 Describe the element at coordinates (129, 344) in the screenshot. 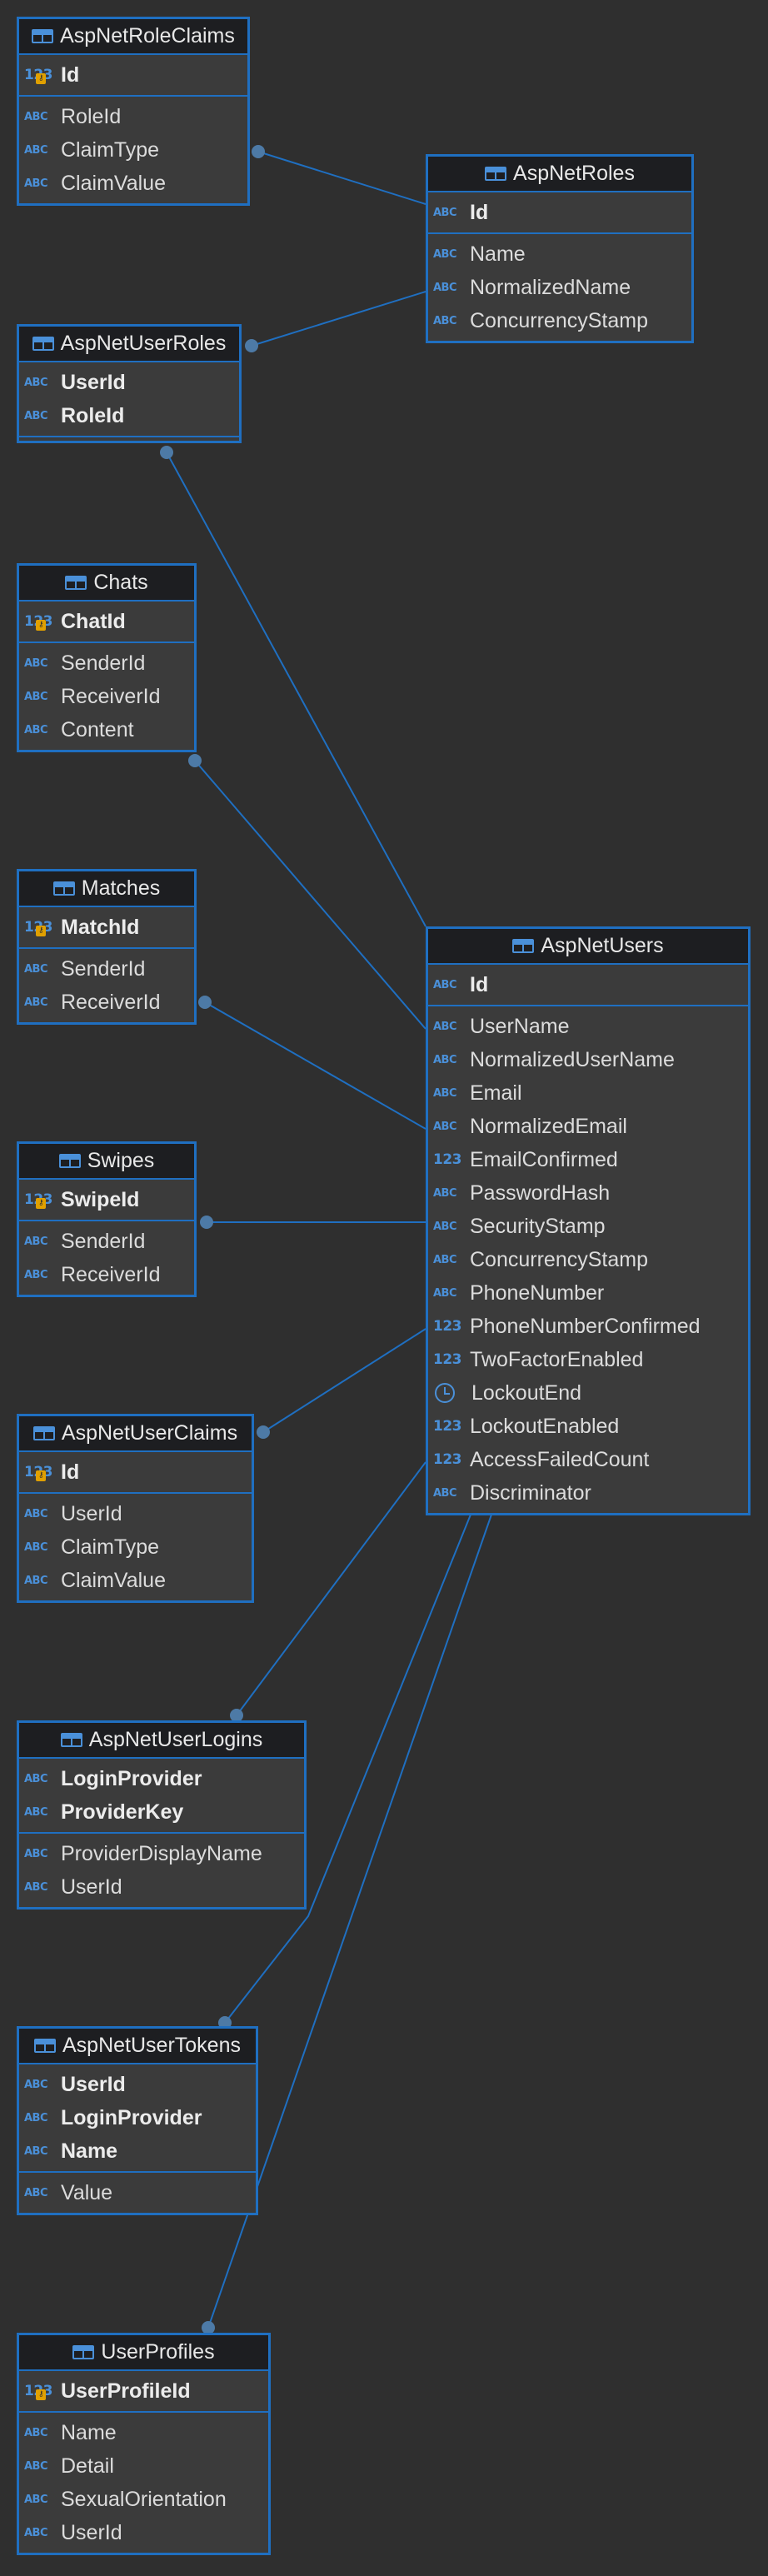

I see `entity-header: AspNetUserRoles` at that location.